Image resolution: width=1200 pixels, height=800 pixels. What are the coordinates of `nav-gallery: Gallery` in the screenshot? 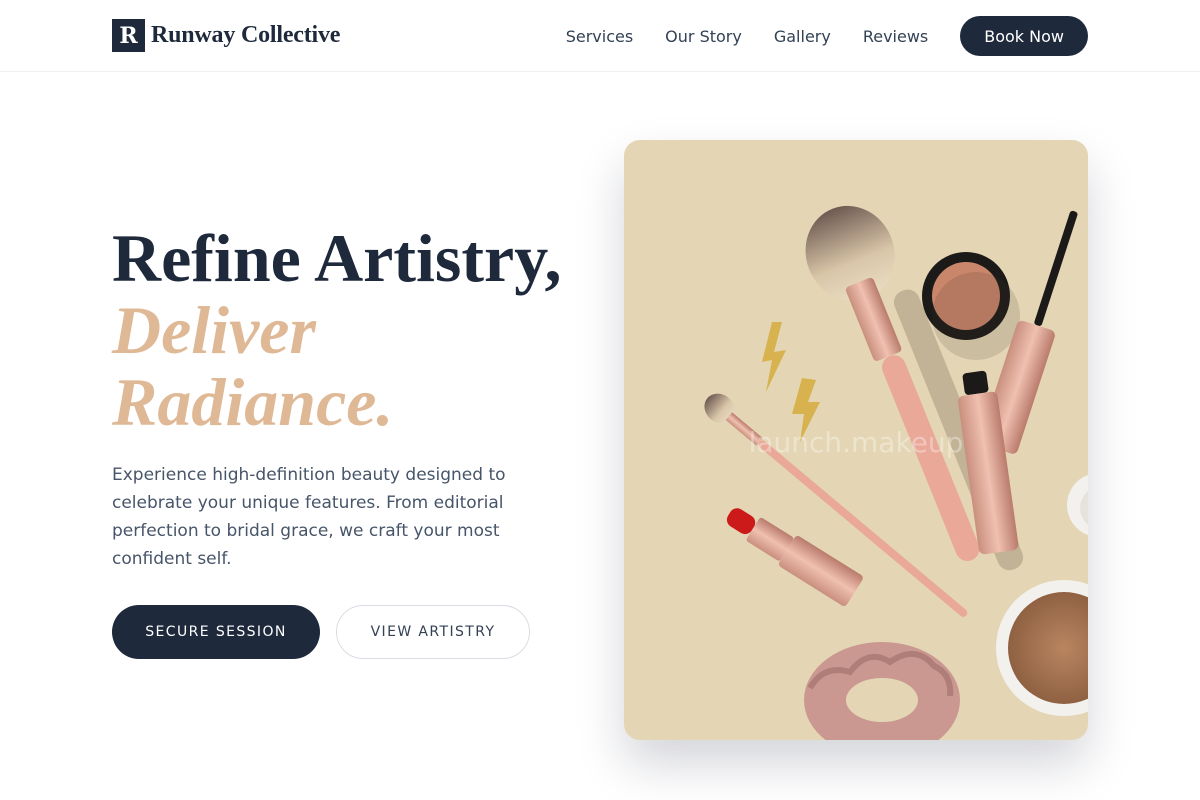 It's located at (802, 36).